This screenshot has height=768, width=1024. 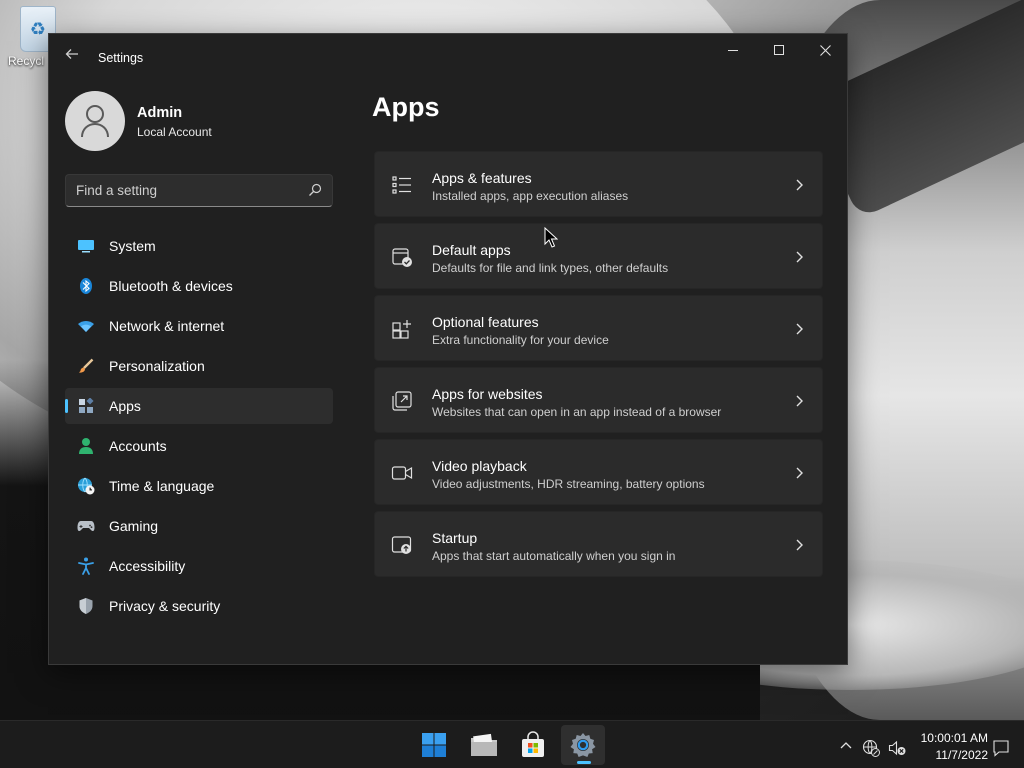 What do you see at coordinates (86, 566) in the screenshot?
I see `accessibility-icon` at bounding box center [86, 566].